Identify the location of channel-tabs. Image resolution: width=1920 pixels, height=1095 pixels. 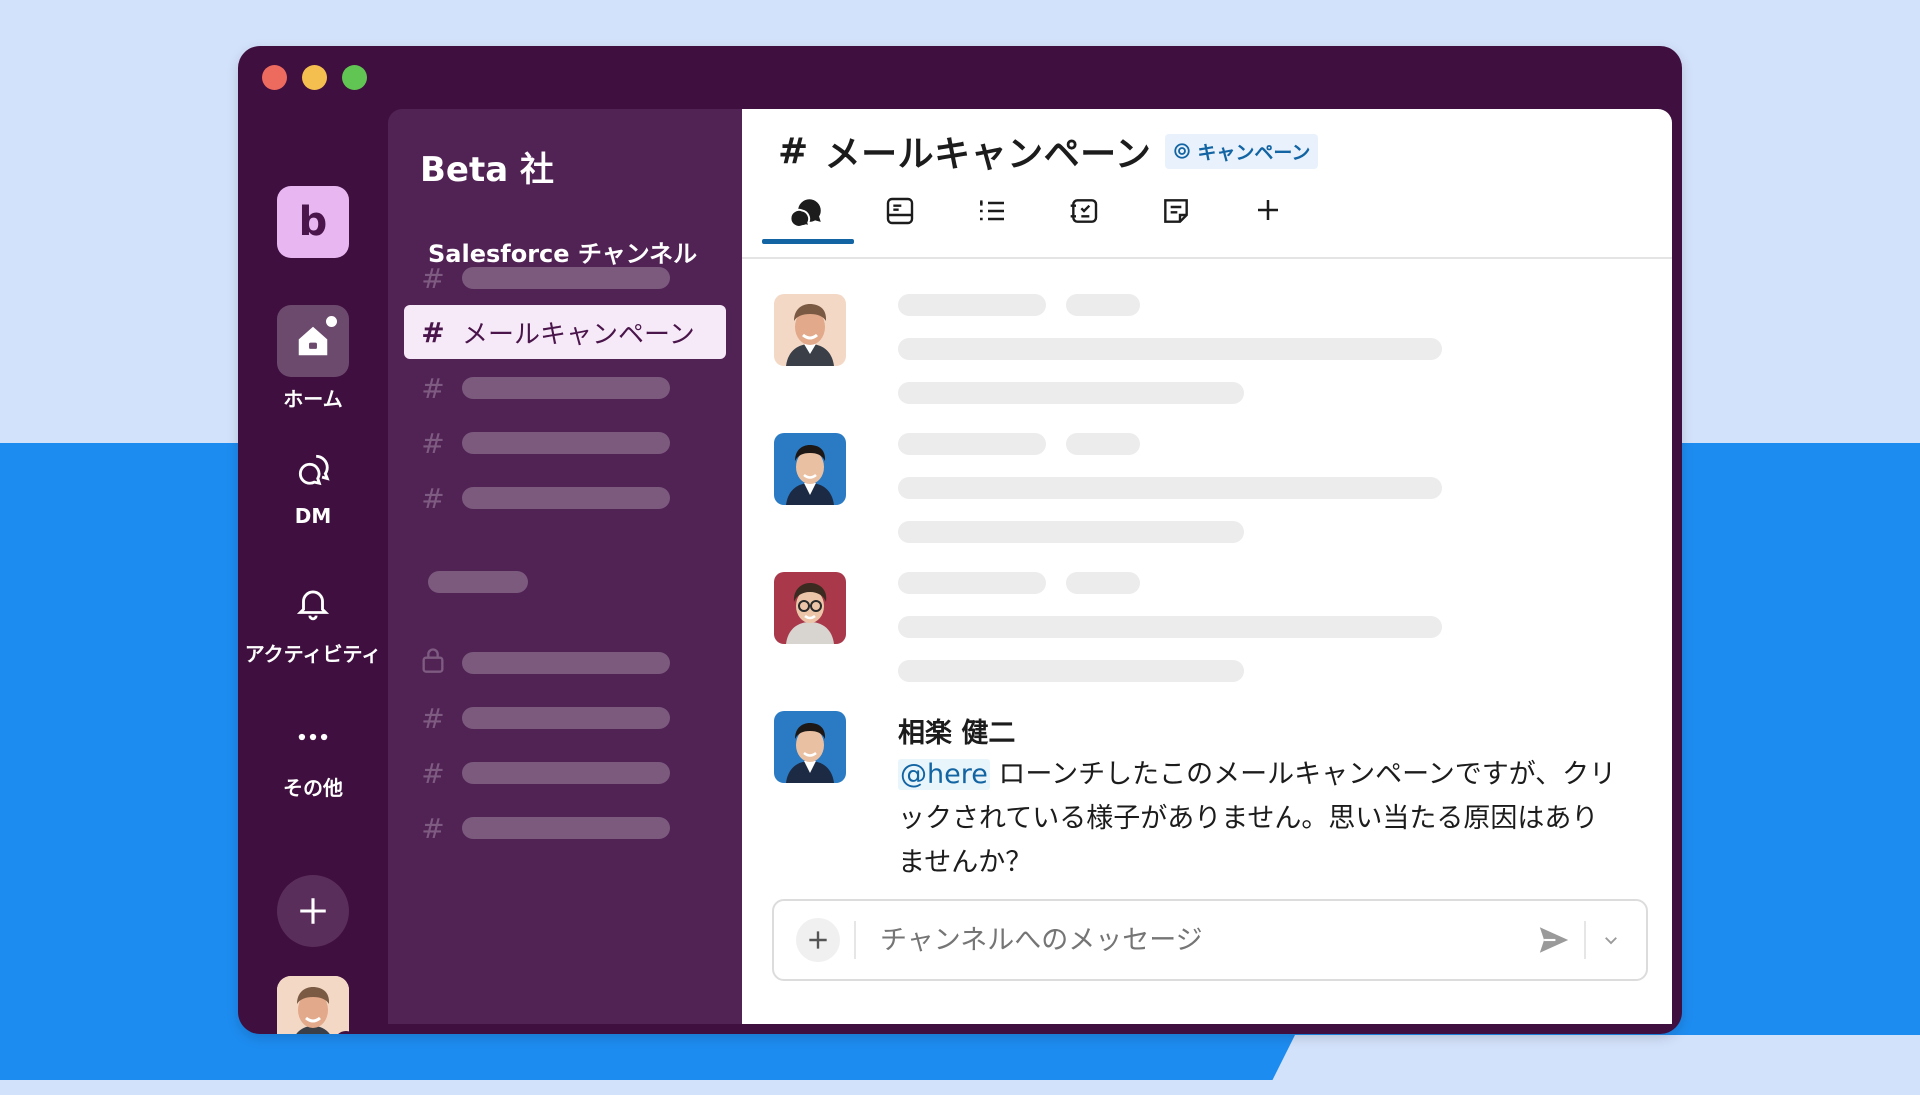
(1038, 219).